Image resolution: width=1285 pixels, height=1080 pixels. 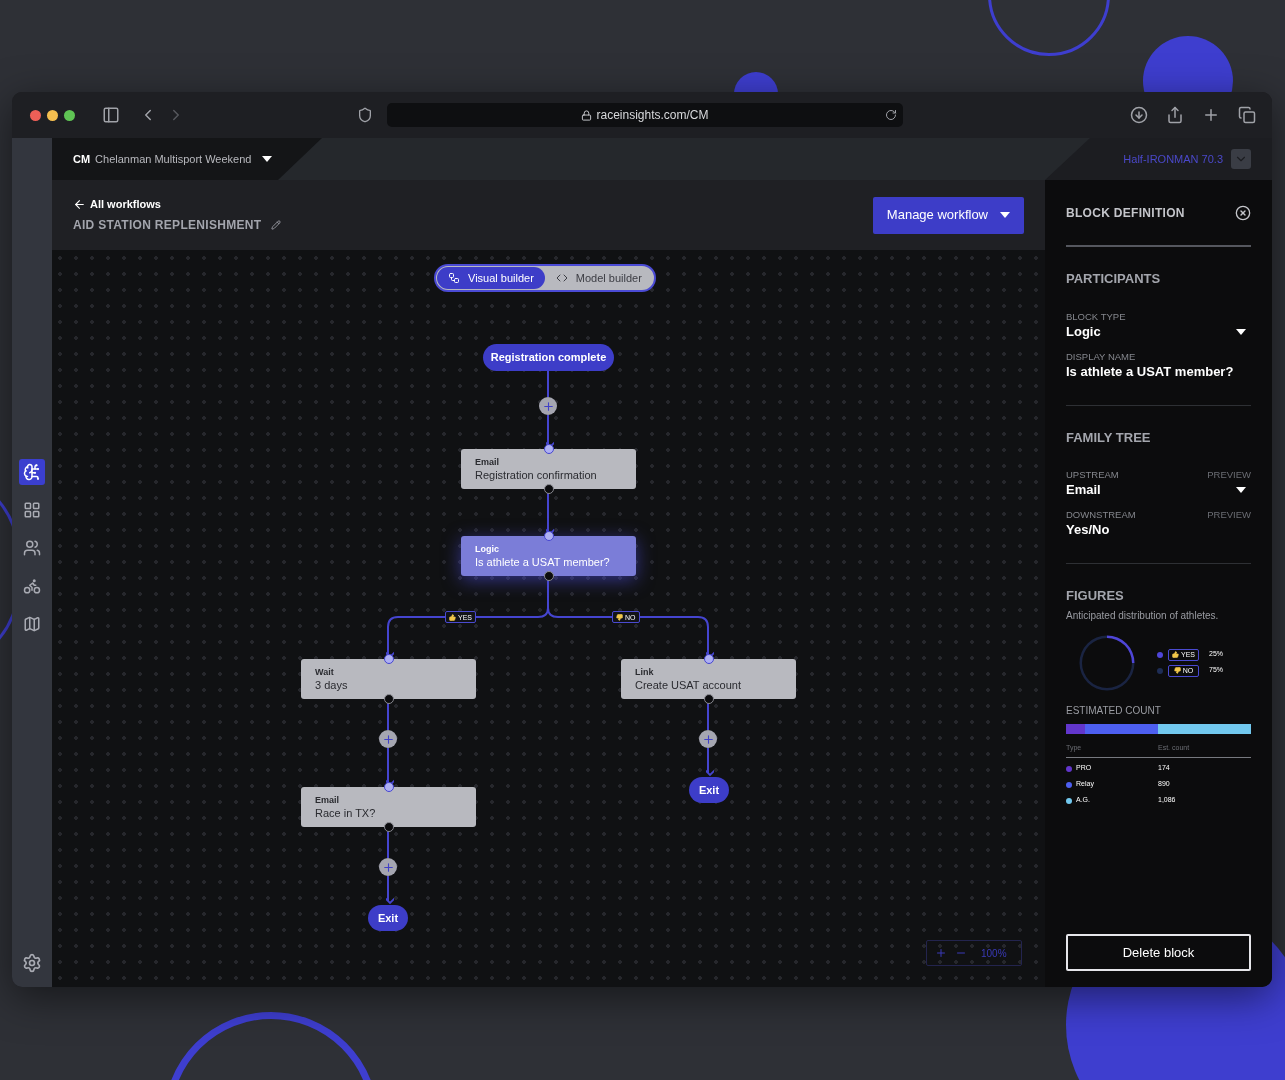 I want to click on section-heading: FIGURES, so click(x=1095, y=596).